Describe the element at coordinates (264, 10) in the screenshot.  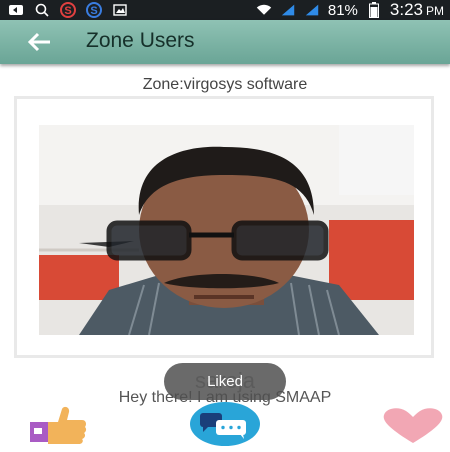
I see `wifi-icon` at that location.